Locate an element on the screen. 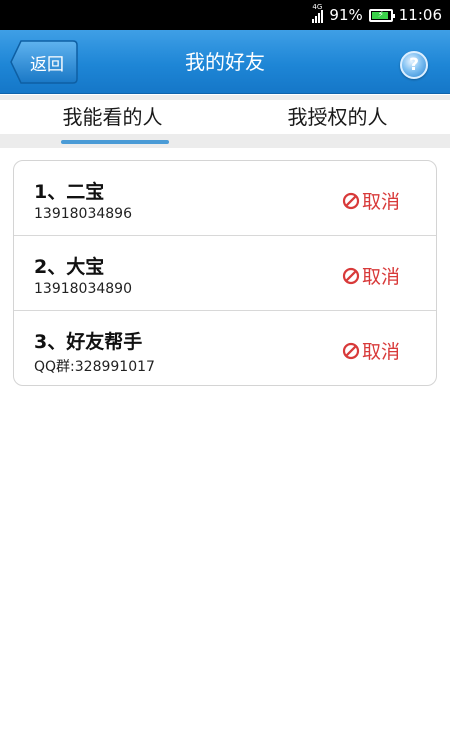 This screenshot has width=450, height=750. tab-authorized-by-me: 我授权的人 is located at coordinates (337, 117).